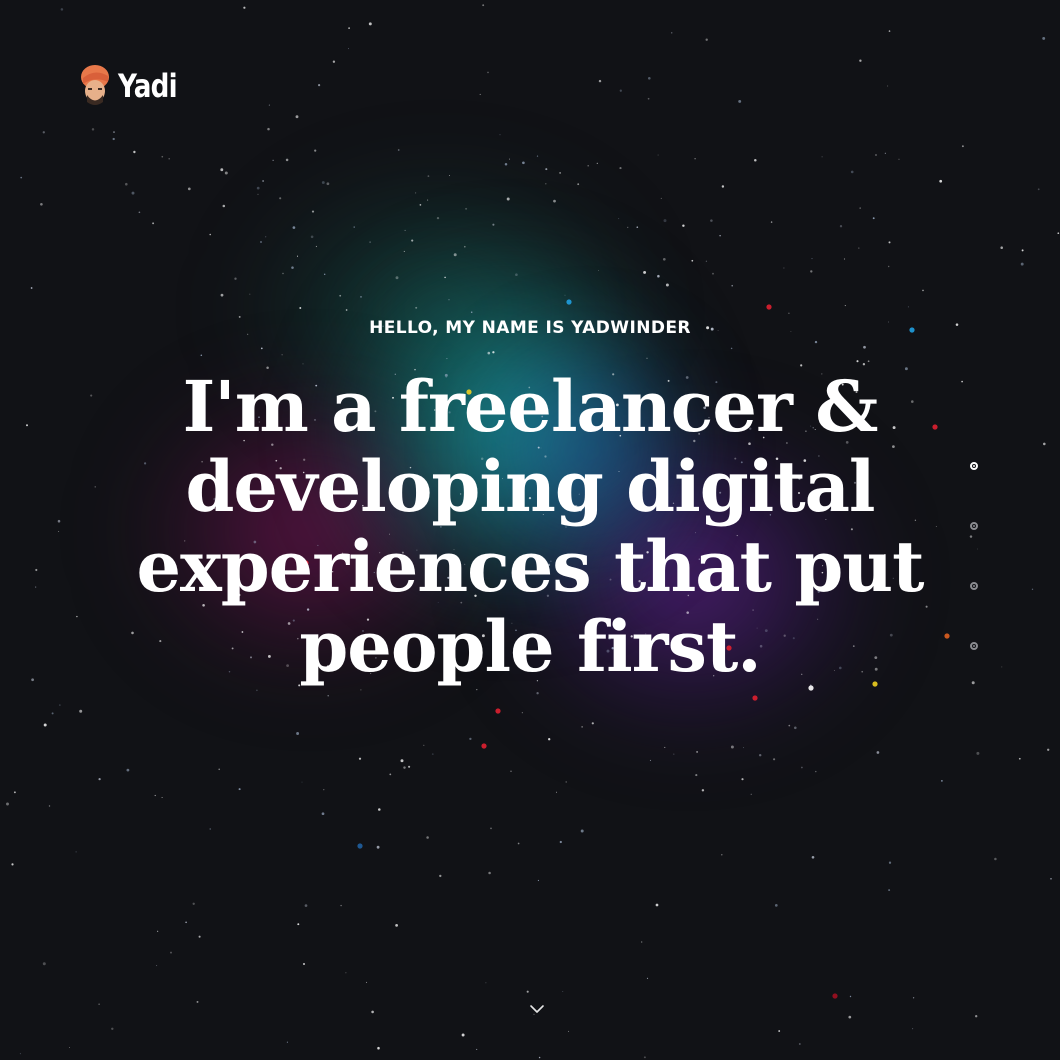  What do you see at coordinates (537, 1009) in the screenshot?
I see `chevron-down-icon` at bounding box center [537, 1009].